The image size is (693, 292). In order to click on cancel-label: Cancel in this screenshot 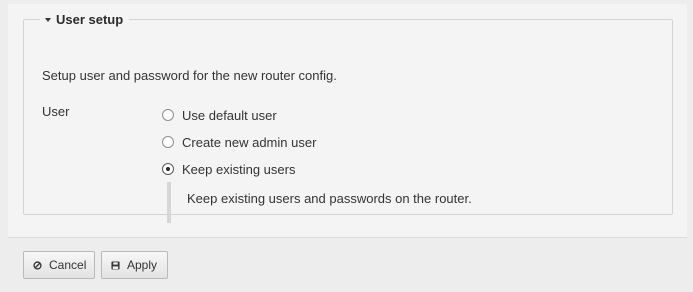, I will do `click(68, 265)`.